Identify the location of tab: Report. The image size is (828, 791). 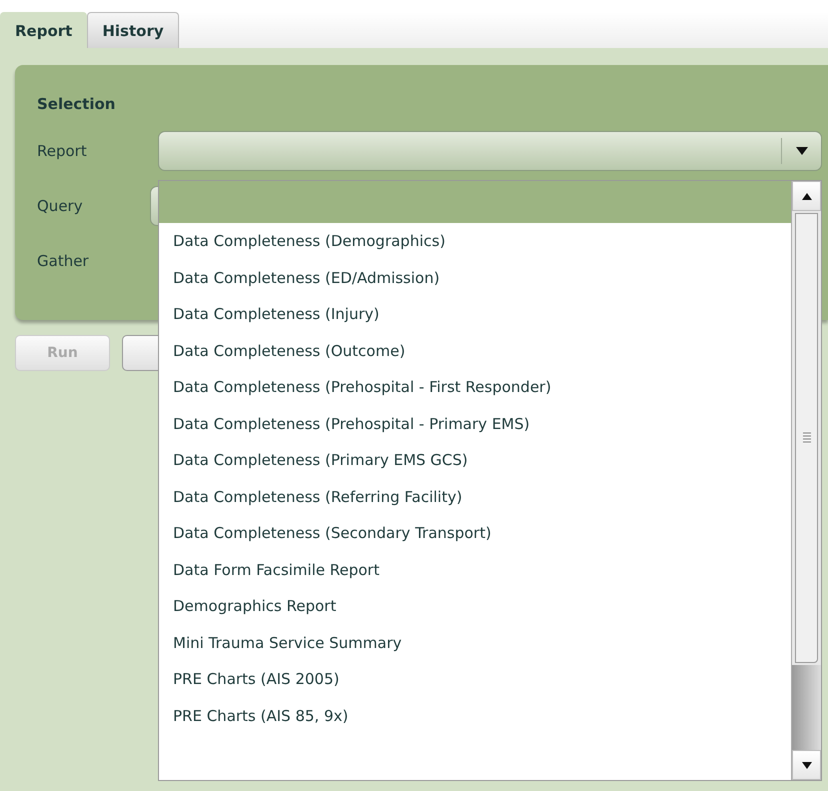
(44, 30).